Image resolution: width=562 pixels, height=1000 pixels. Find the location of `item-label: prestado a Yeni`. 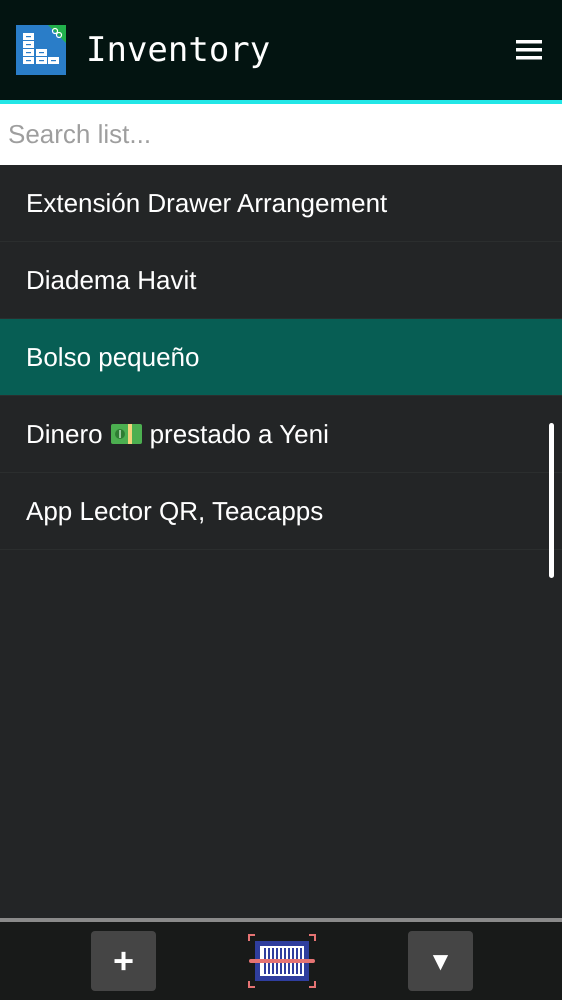

item-label: prestado a Yeni is located at coordinates (239, 434).